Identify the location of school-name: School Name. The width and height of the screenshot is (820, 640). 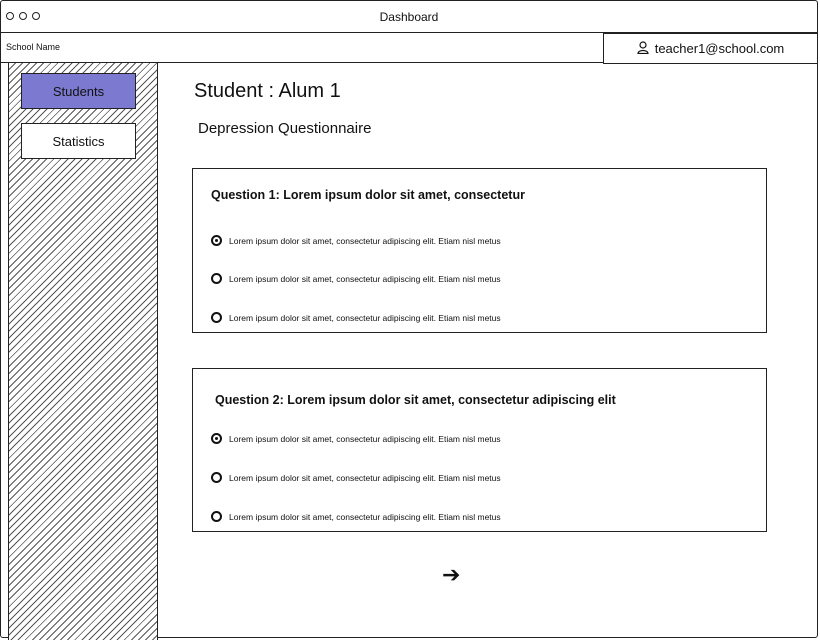
(33, 47).